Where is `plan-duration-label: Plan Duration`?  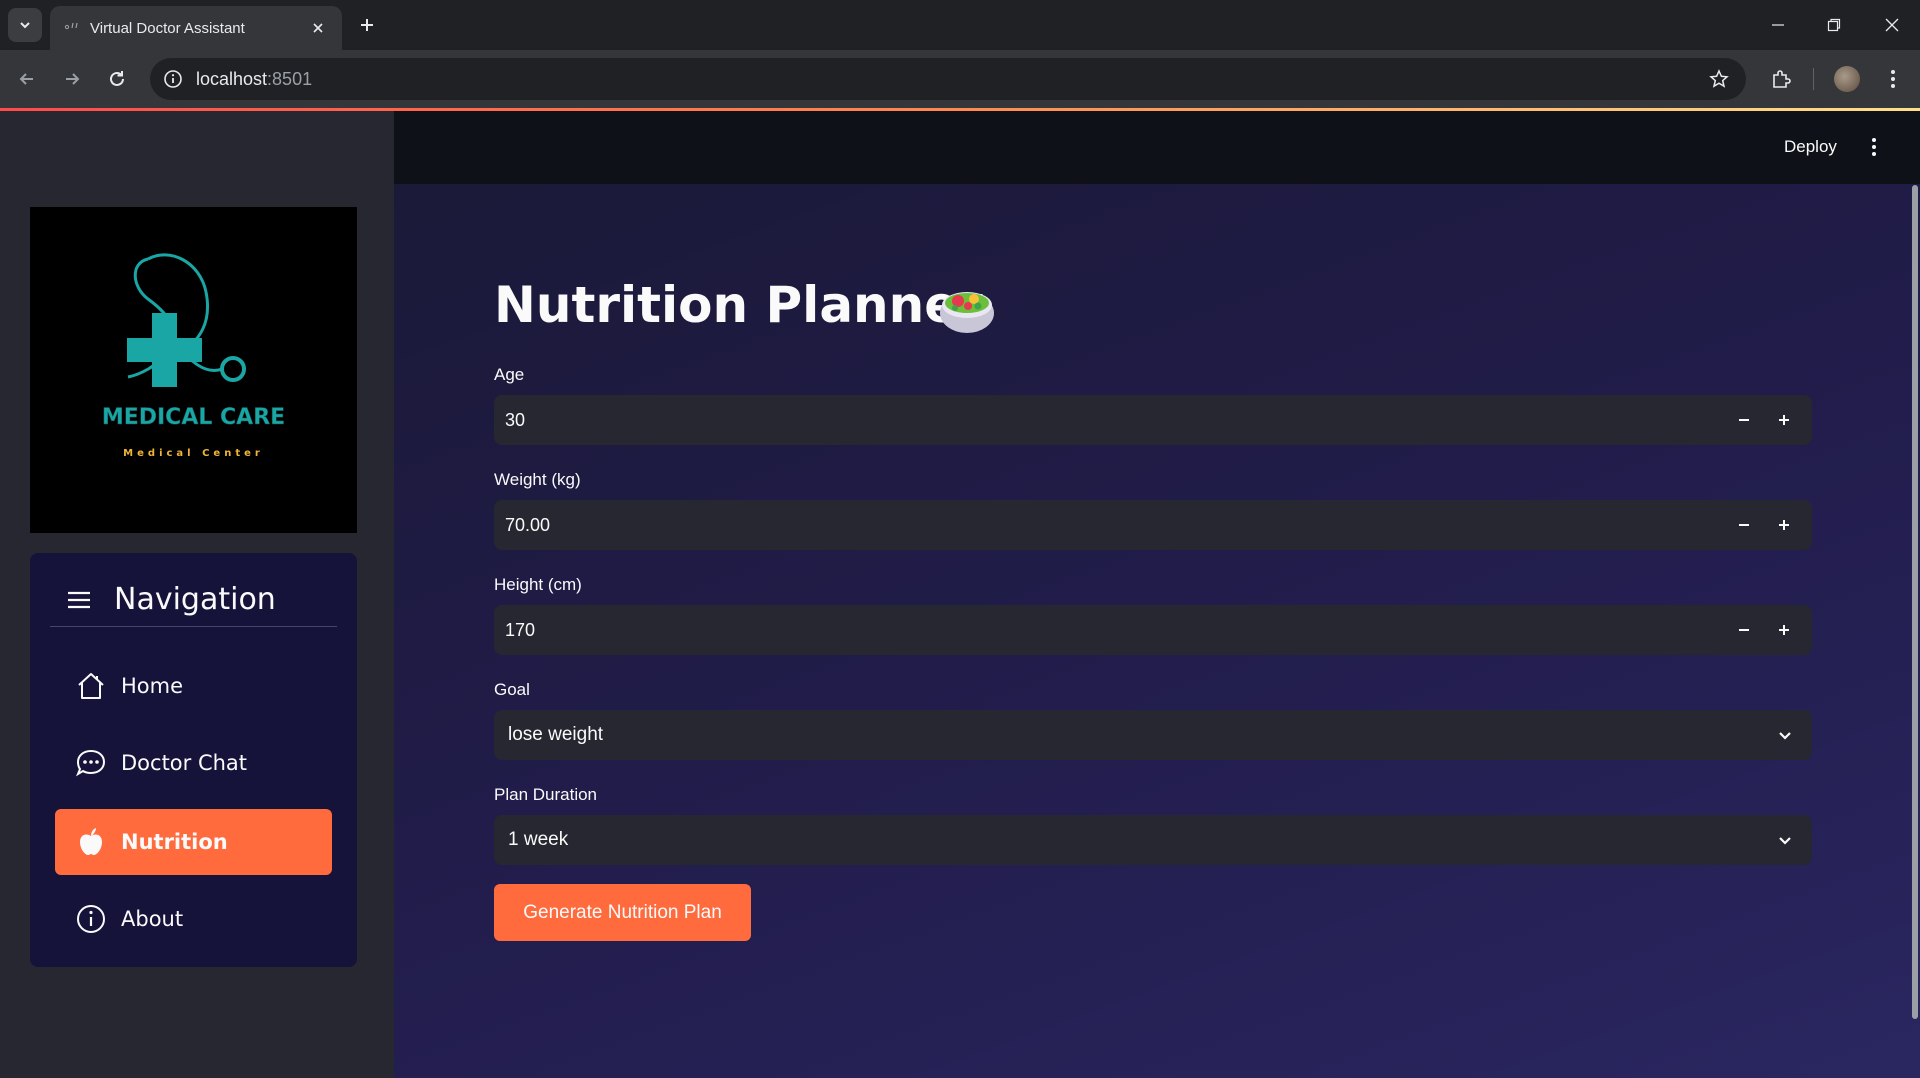
plan-duration-label: Plan Duration is located at coordinates (546, 794).